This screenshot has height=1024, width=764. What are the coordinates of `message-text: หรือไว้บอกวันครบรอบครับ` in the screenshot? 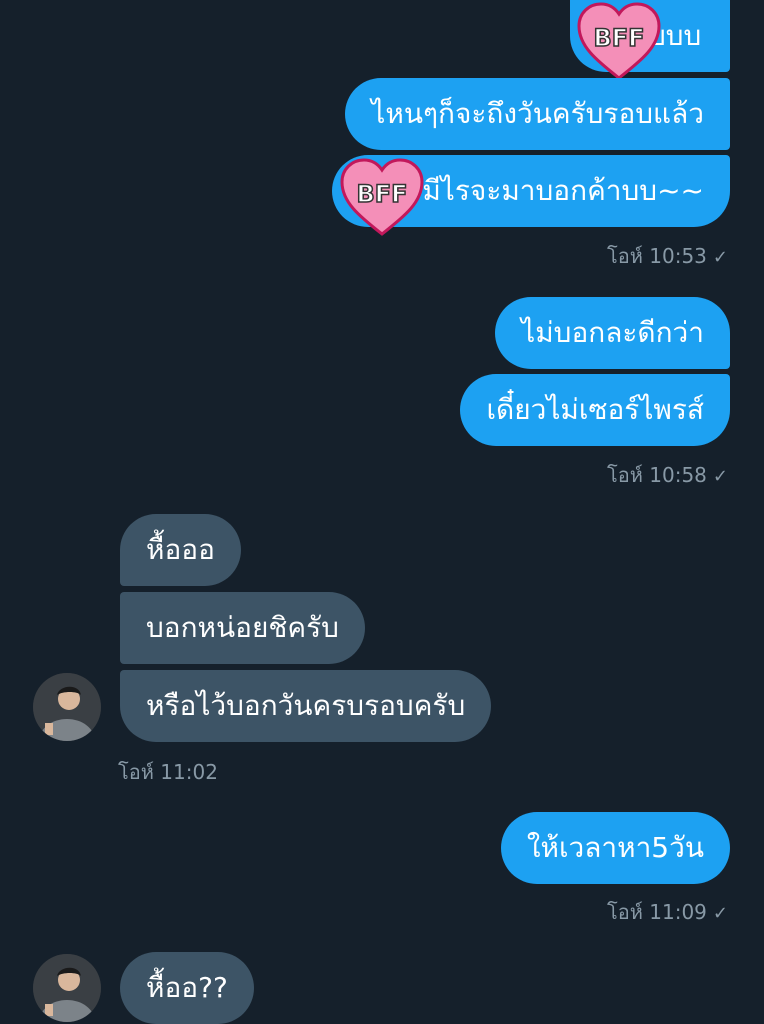 It's located at (306, 705).